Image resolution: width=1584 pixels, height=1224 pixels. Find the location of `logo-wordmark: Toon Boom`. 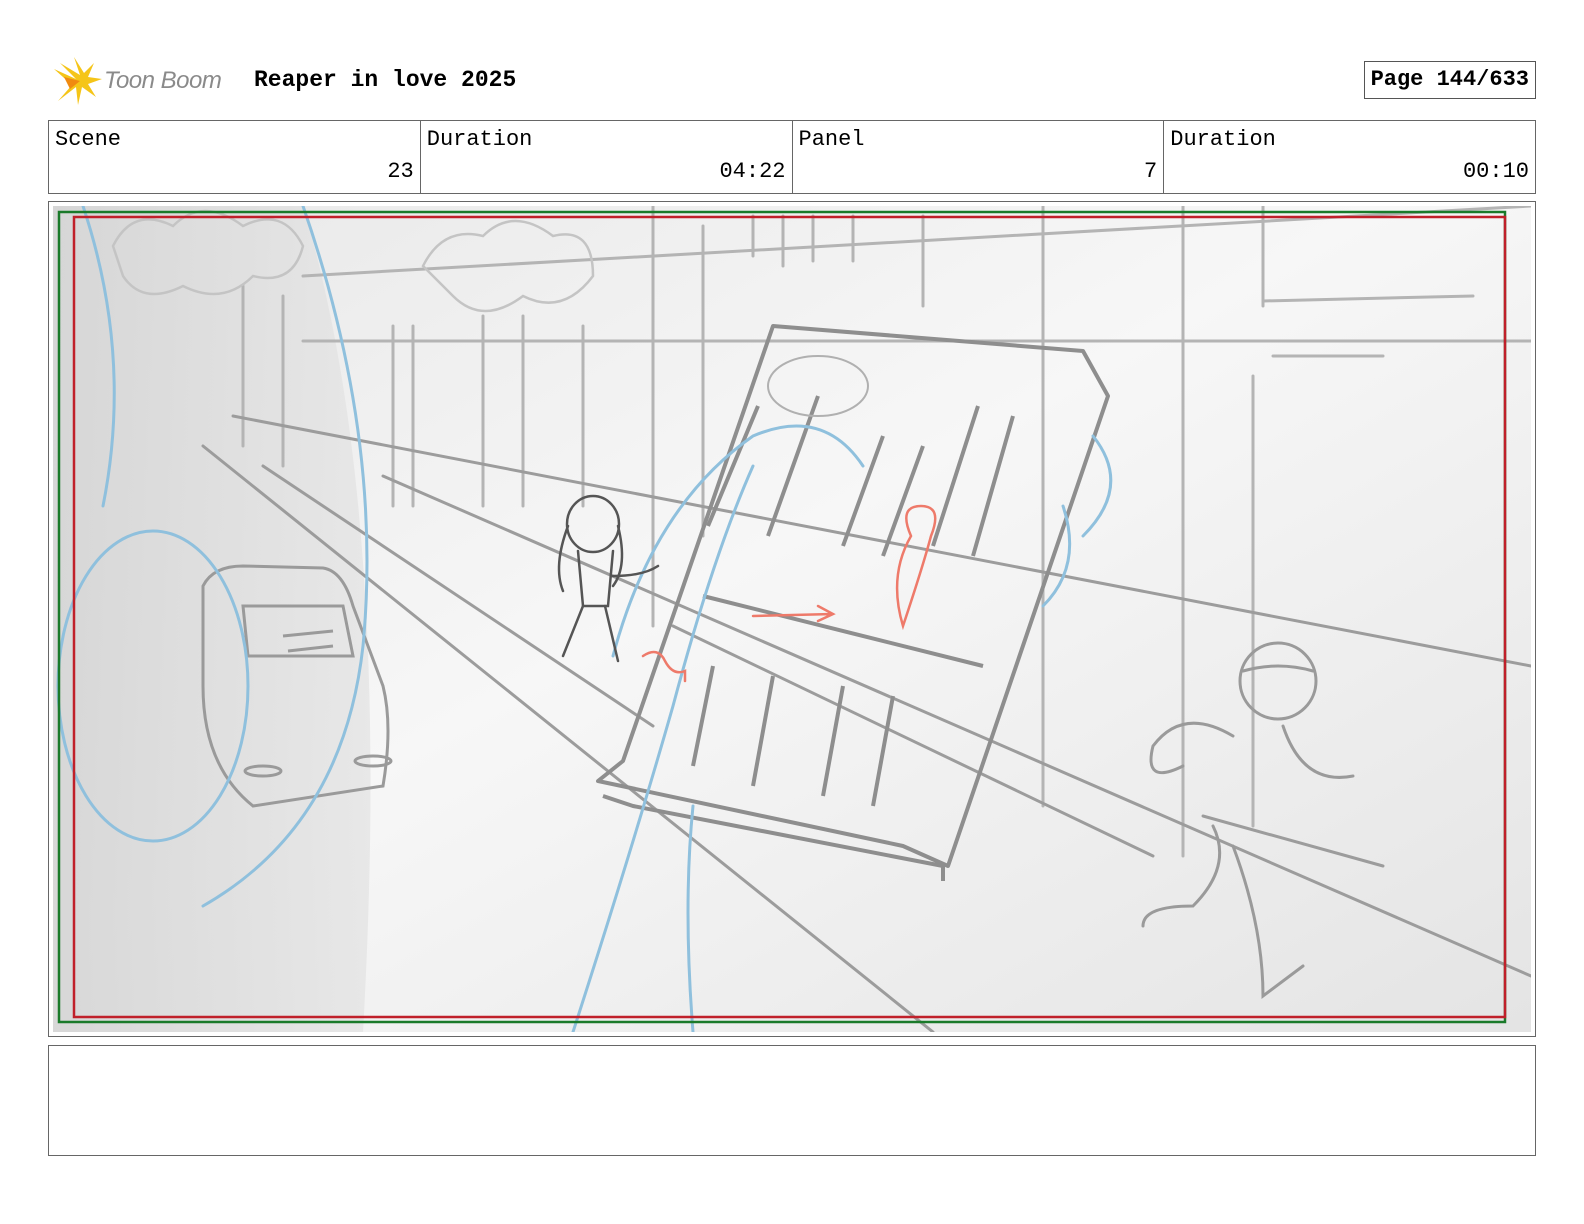

logo-wordmark: Toon Boom is located at coordinates (163, 80).